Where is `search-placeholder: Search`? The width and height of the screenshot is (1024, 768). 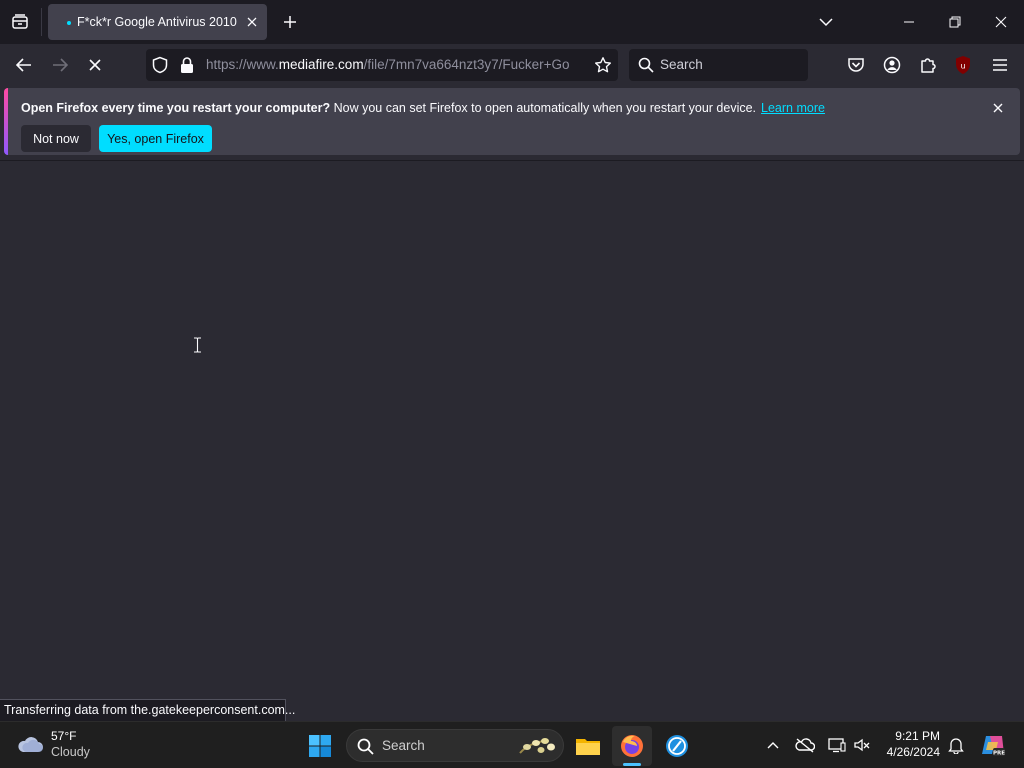
search-placeholder: Search is located at coordinates (681, 64).